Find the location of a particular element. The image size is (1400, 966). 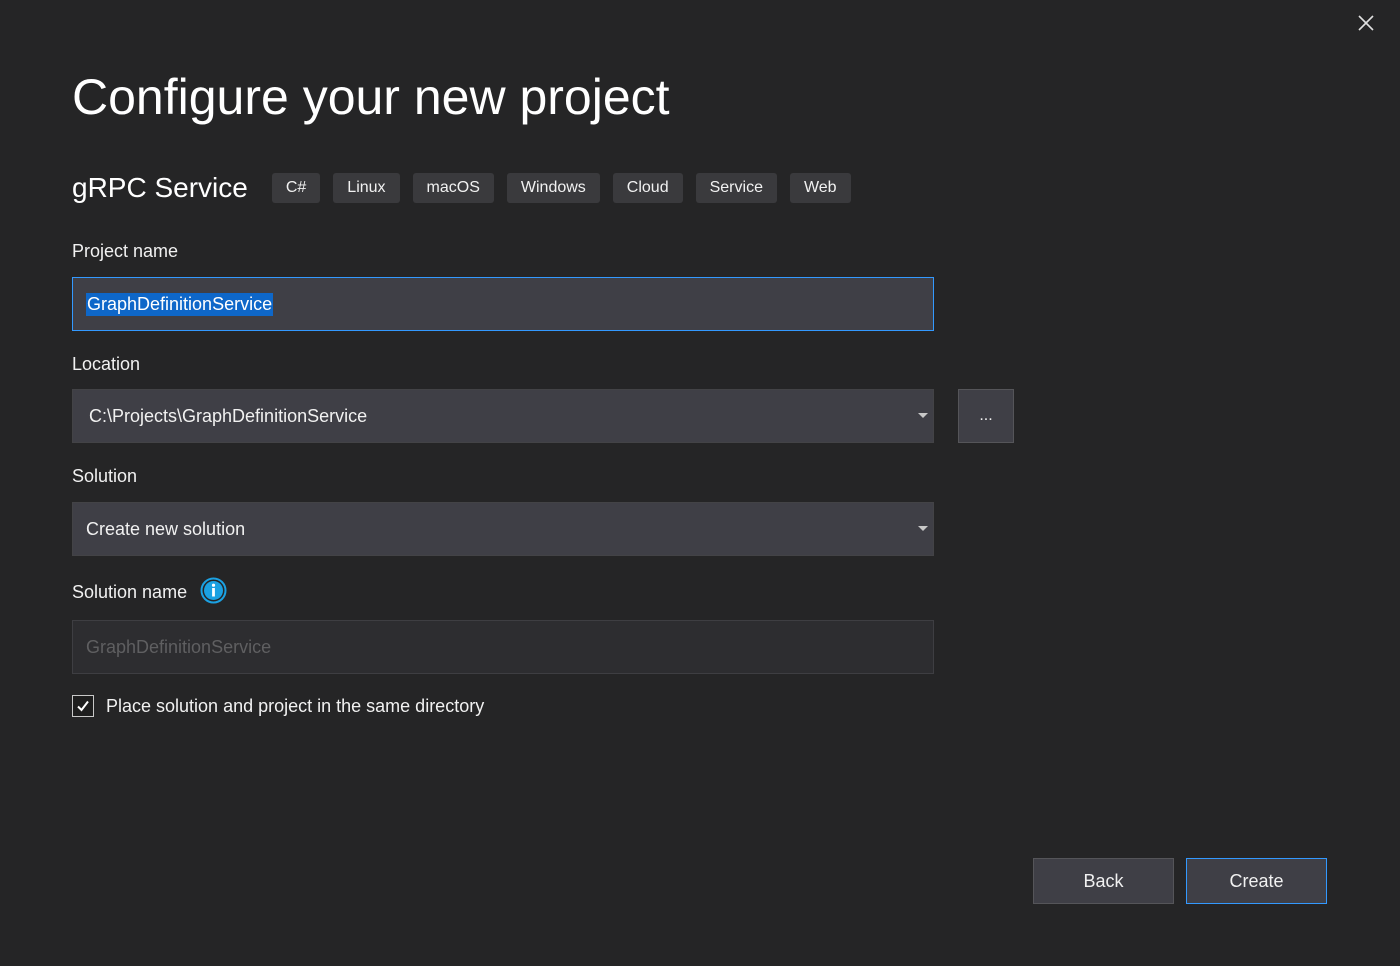

same-directory-checkbox is located at coordinates (83, 706).